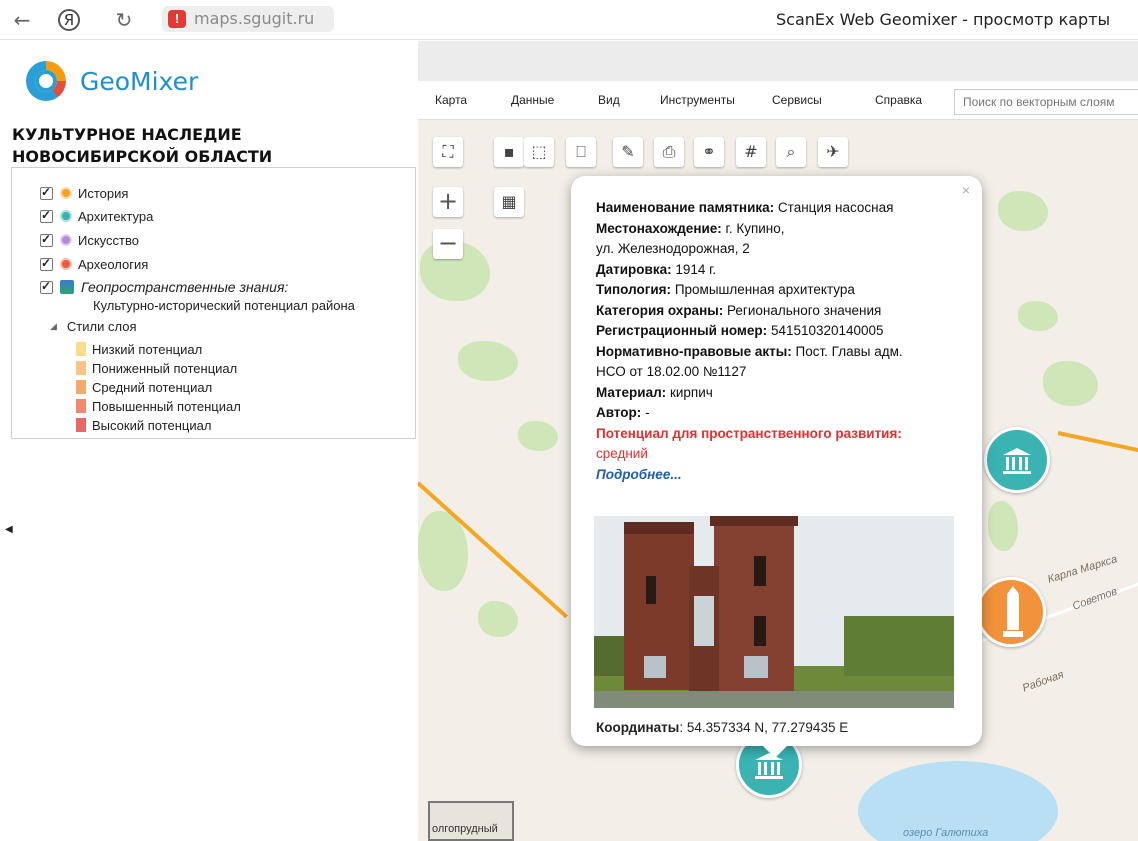  Describe the element at coordinates (22, 20) in the screenshot. I see `back-icon: ←` at that location.